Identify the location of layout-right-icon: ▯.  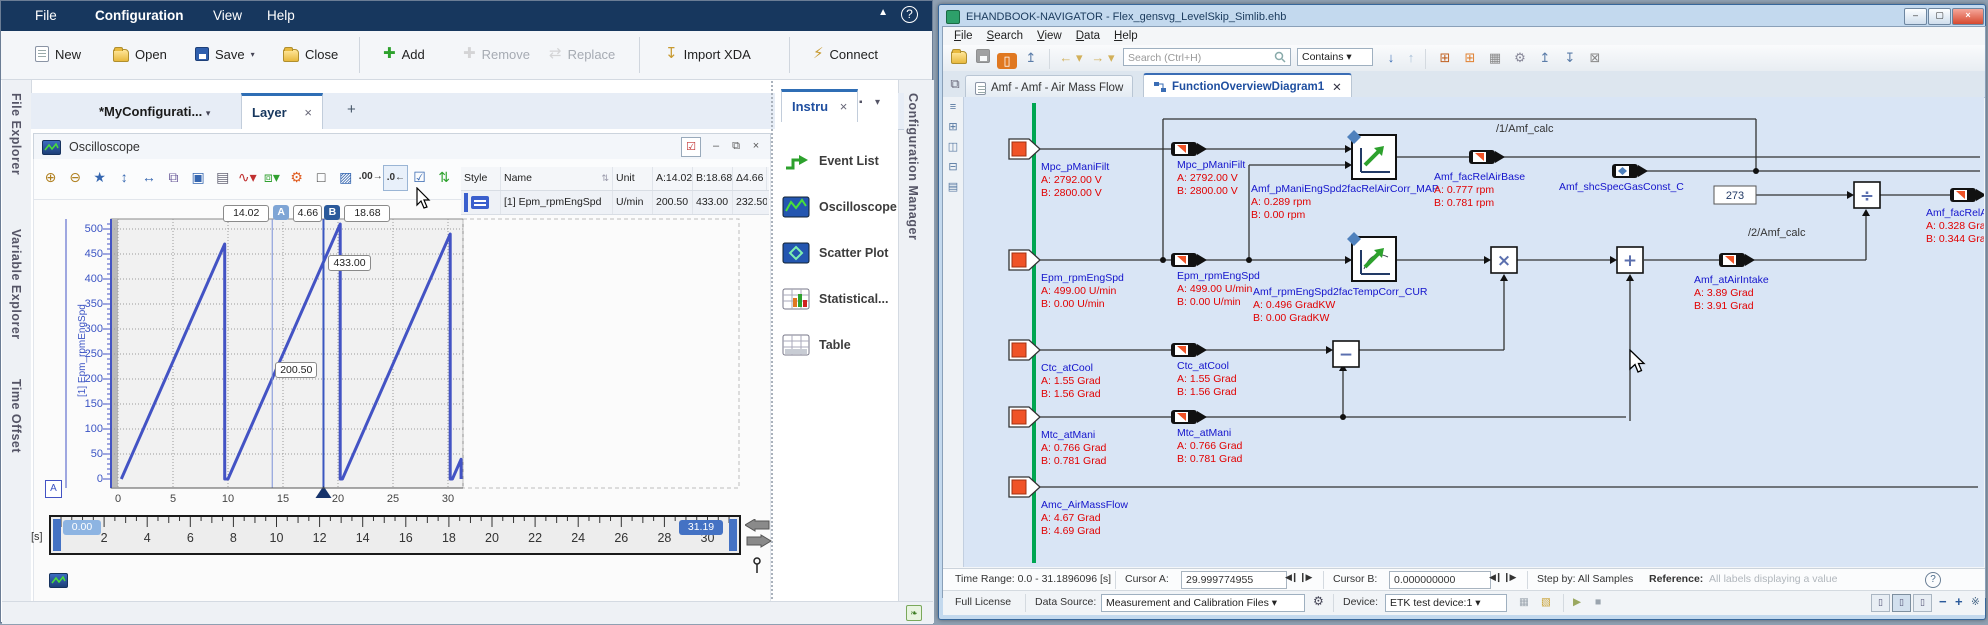
(1922, 603).